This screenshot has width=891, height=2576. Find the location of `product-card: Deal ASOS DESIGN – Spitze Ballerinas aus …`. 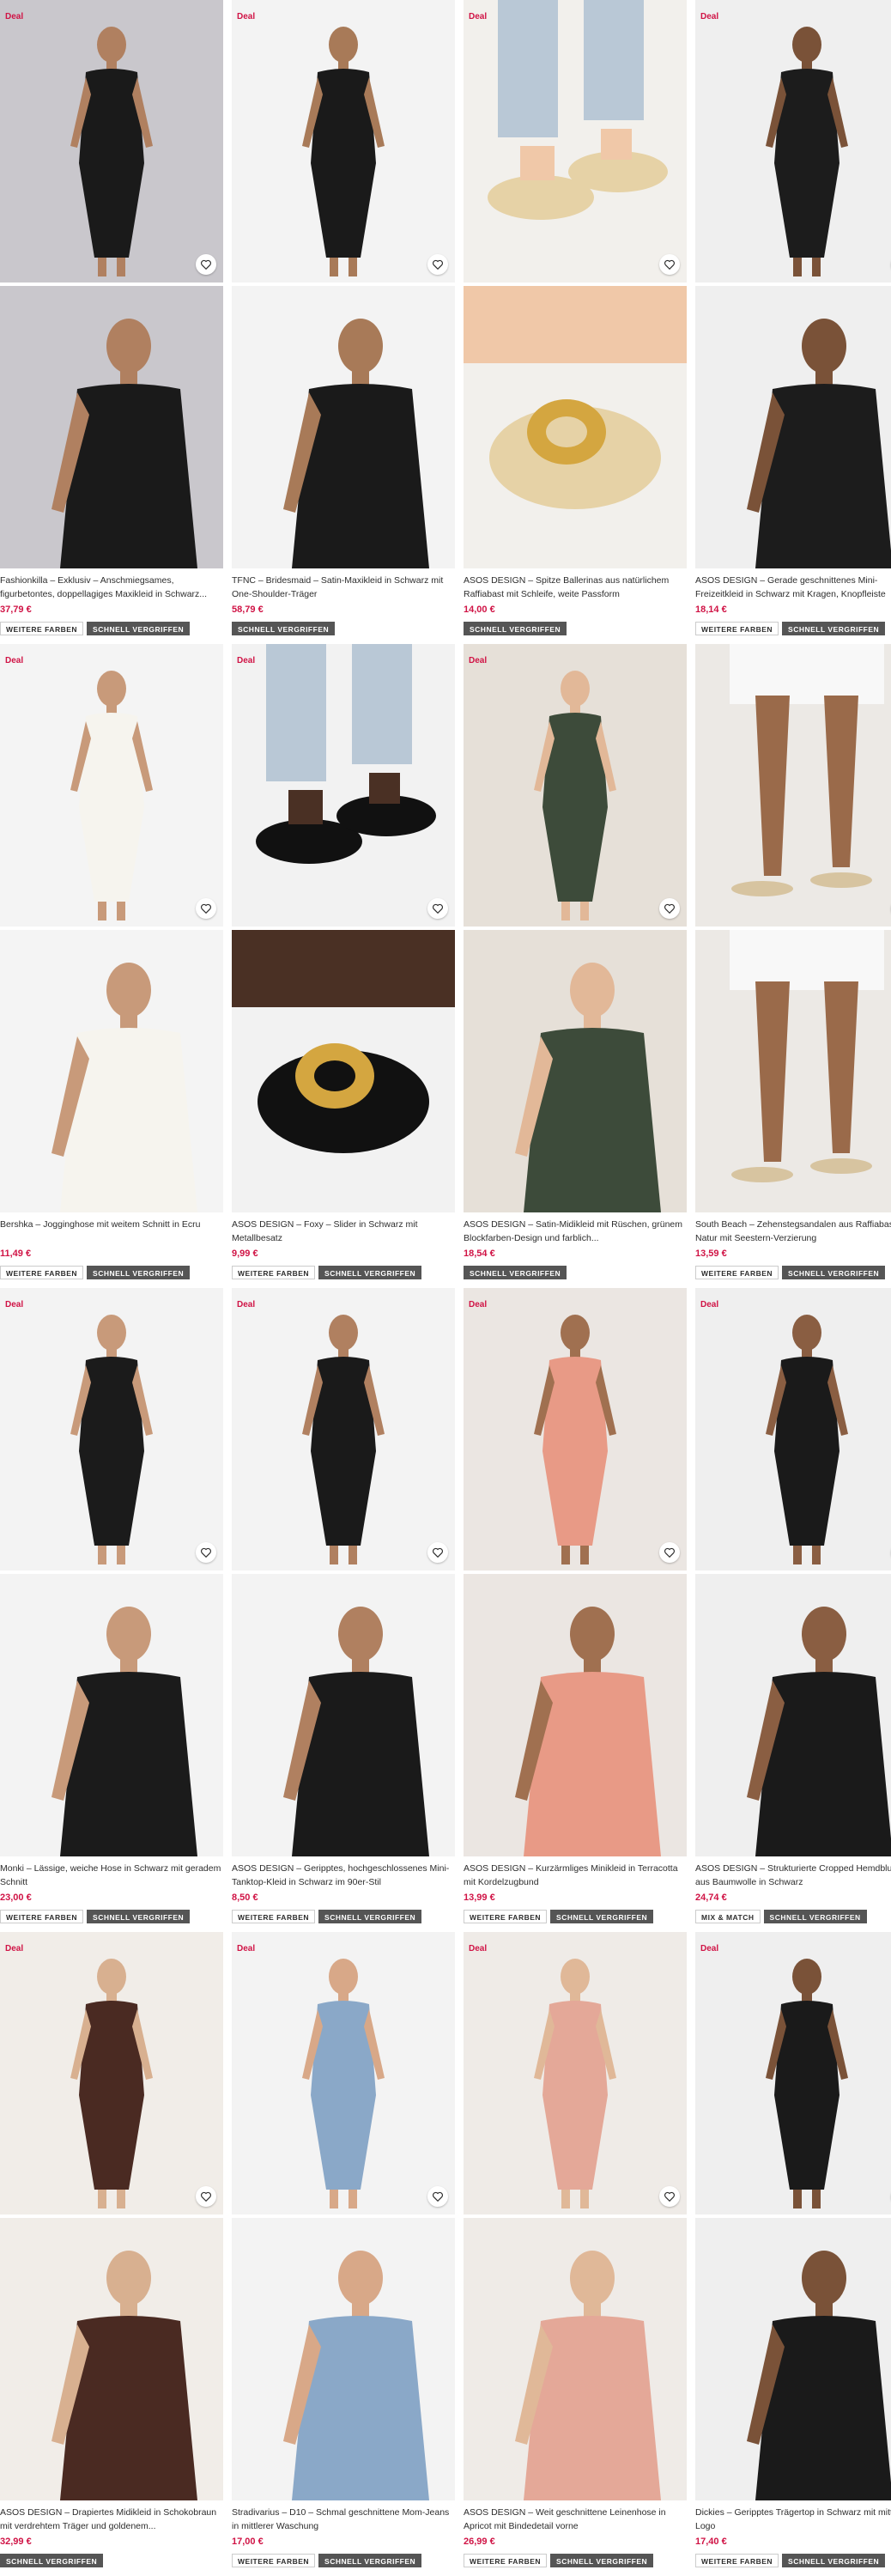

product-card: Deal ASOS DESIGN – Spitze Ballerinas aus … is located at coordinates (575, 317).